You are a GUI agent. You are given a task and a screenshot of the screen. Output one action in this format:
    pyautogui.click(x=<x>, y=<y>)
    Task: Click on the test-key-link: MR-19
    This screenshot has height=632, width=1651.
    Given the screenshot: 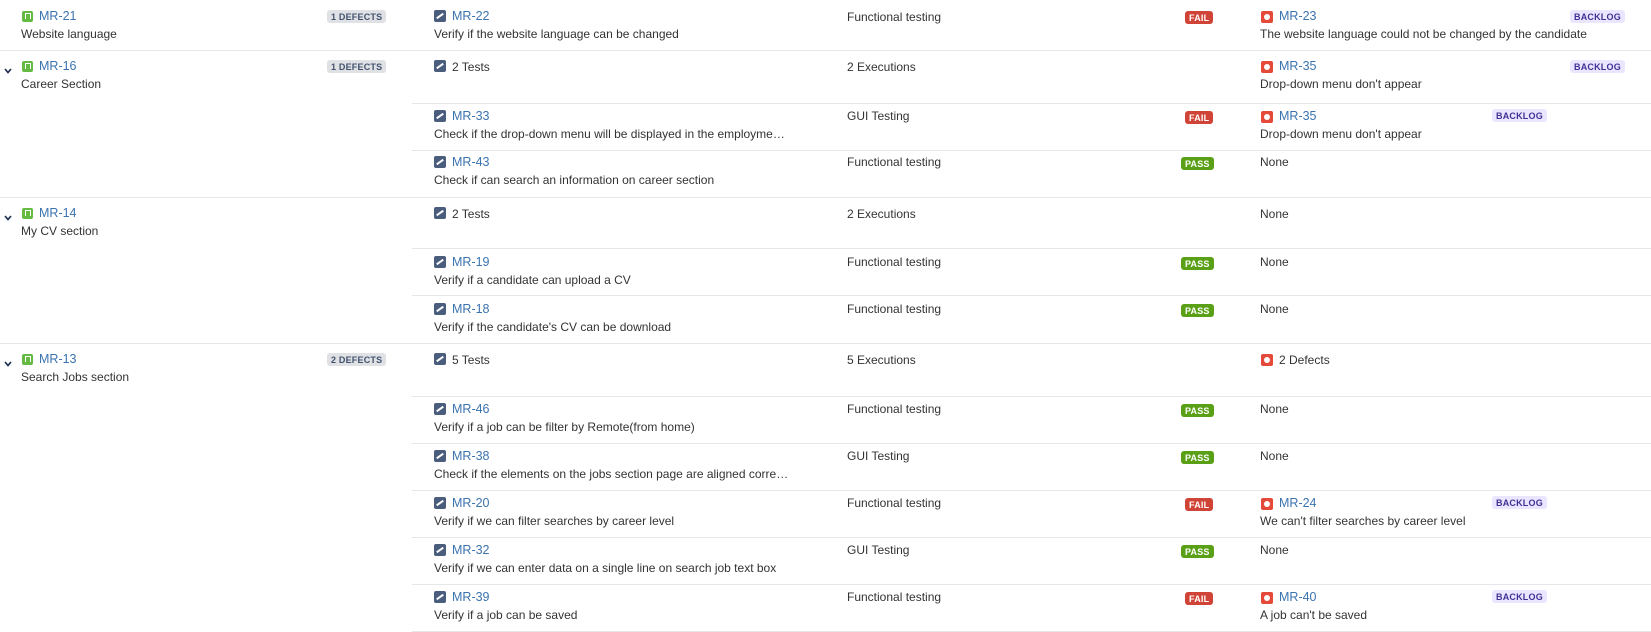 What is the action you would take?
    pyautogui.click(x=471, y=262)
    